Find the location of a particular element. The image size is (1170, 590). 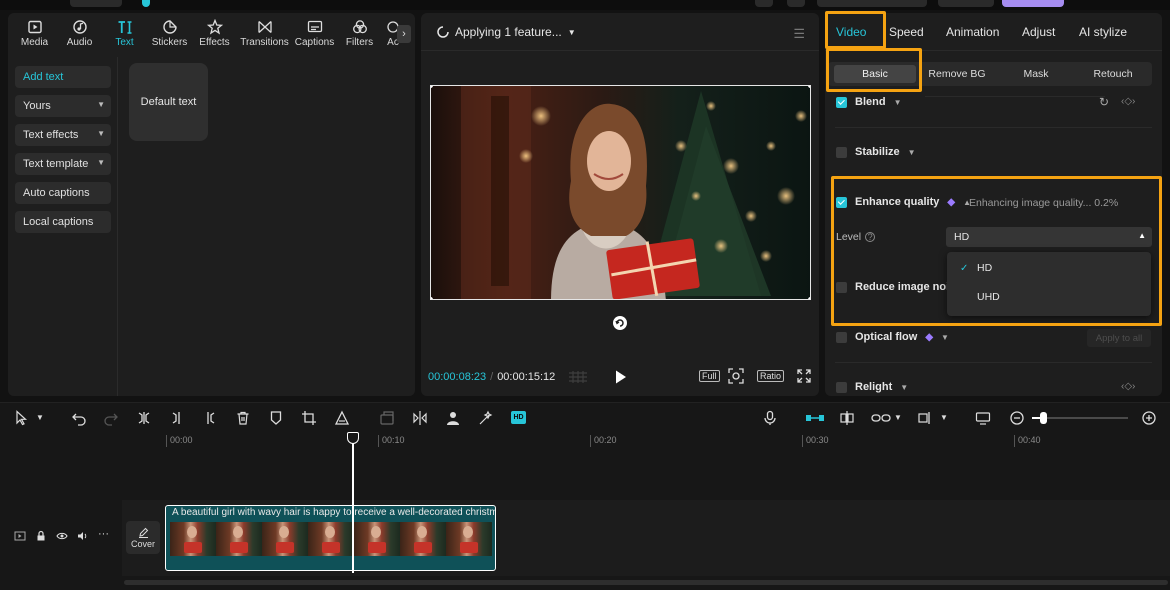

tab-video: Video is located at coordinates (851, 32).